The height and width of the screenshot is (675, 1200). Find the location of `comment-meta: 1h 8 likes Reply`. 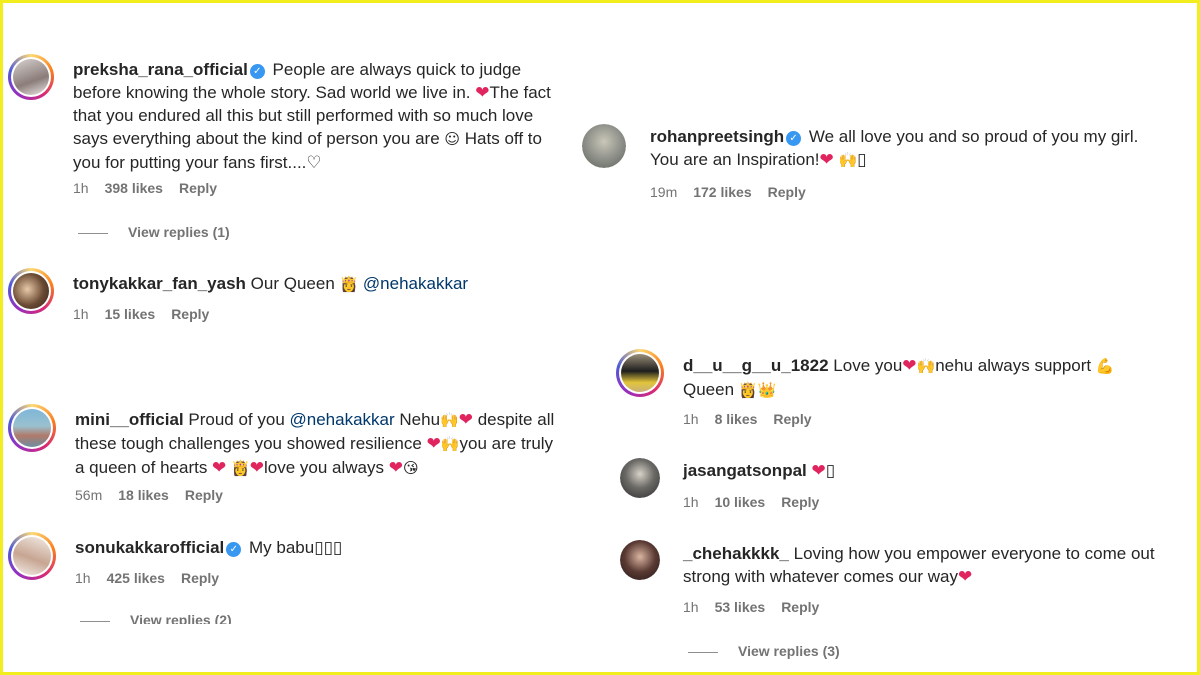

comment-meta: 1h 8 likes Reply is located at coordinates (755, 419).